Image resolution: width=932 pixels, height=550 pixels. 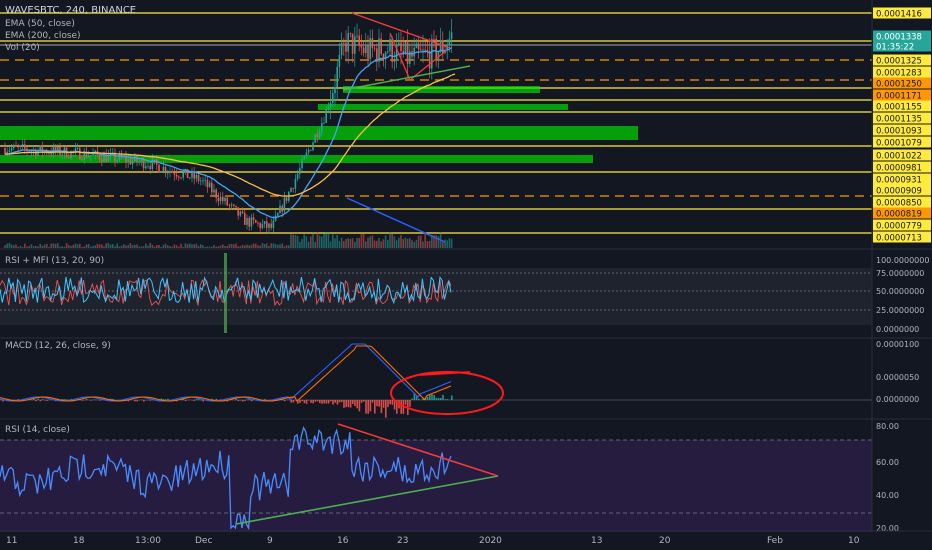 I want to click on price-tag-label: 01:35:22, so click(x=895, y=48).